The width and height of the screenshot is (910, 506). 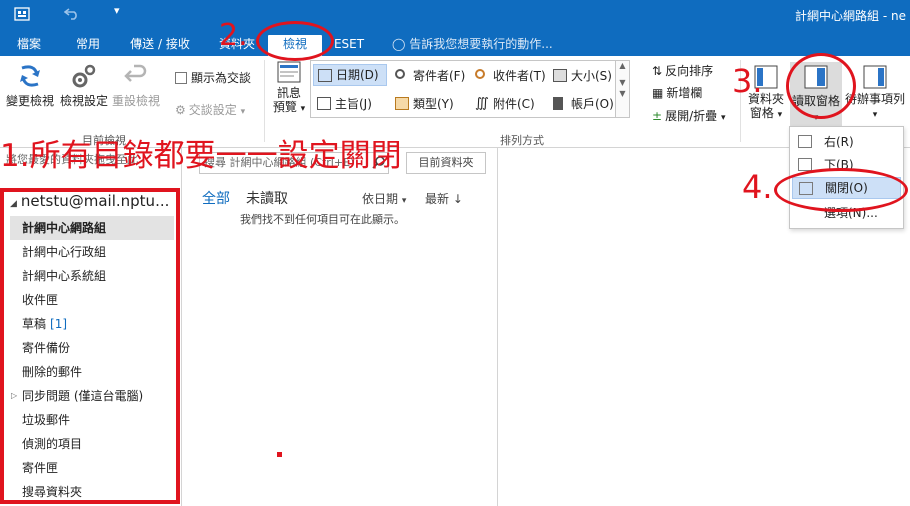 I want to click on reading-pane-highlight-oval, so click(x=821, y=86).